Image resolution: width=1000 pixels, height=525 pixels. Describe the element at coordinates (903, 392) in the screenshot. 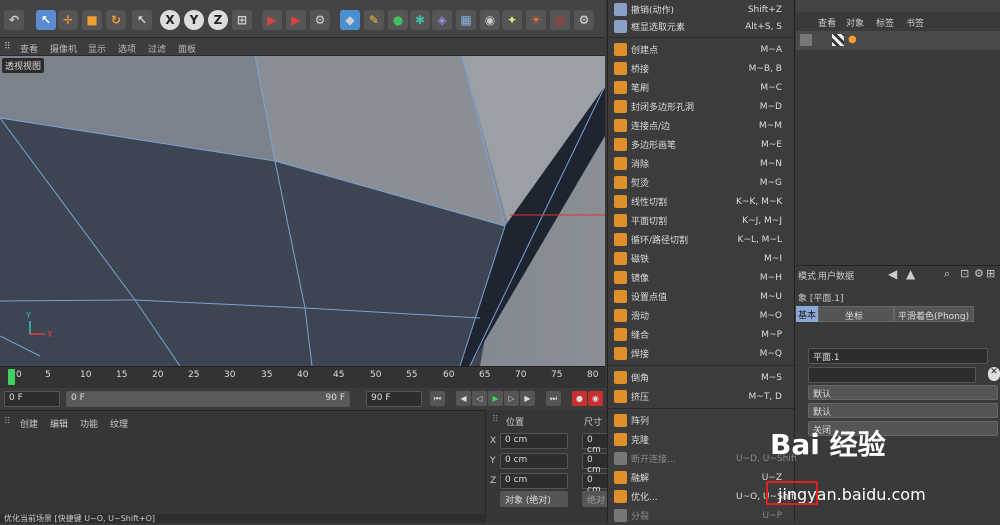

I see `layer-dropdown: 默认` at that location.